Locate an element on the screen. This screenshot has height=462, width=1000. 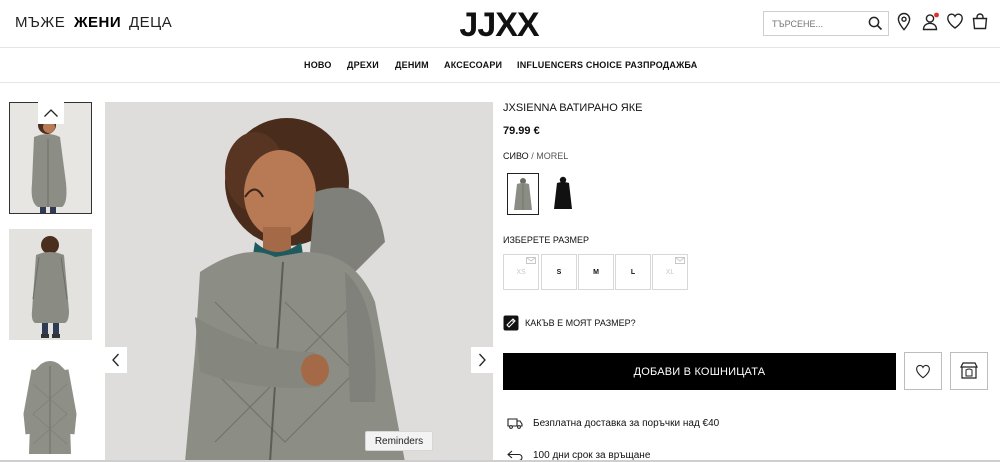
chevron-right-icon is located at coordinates (482, 360).